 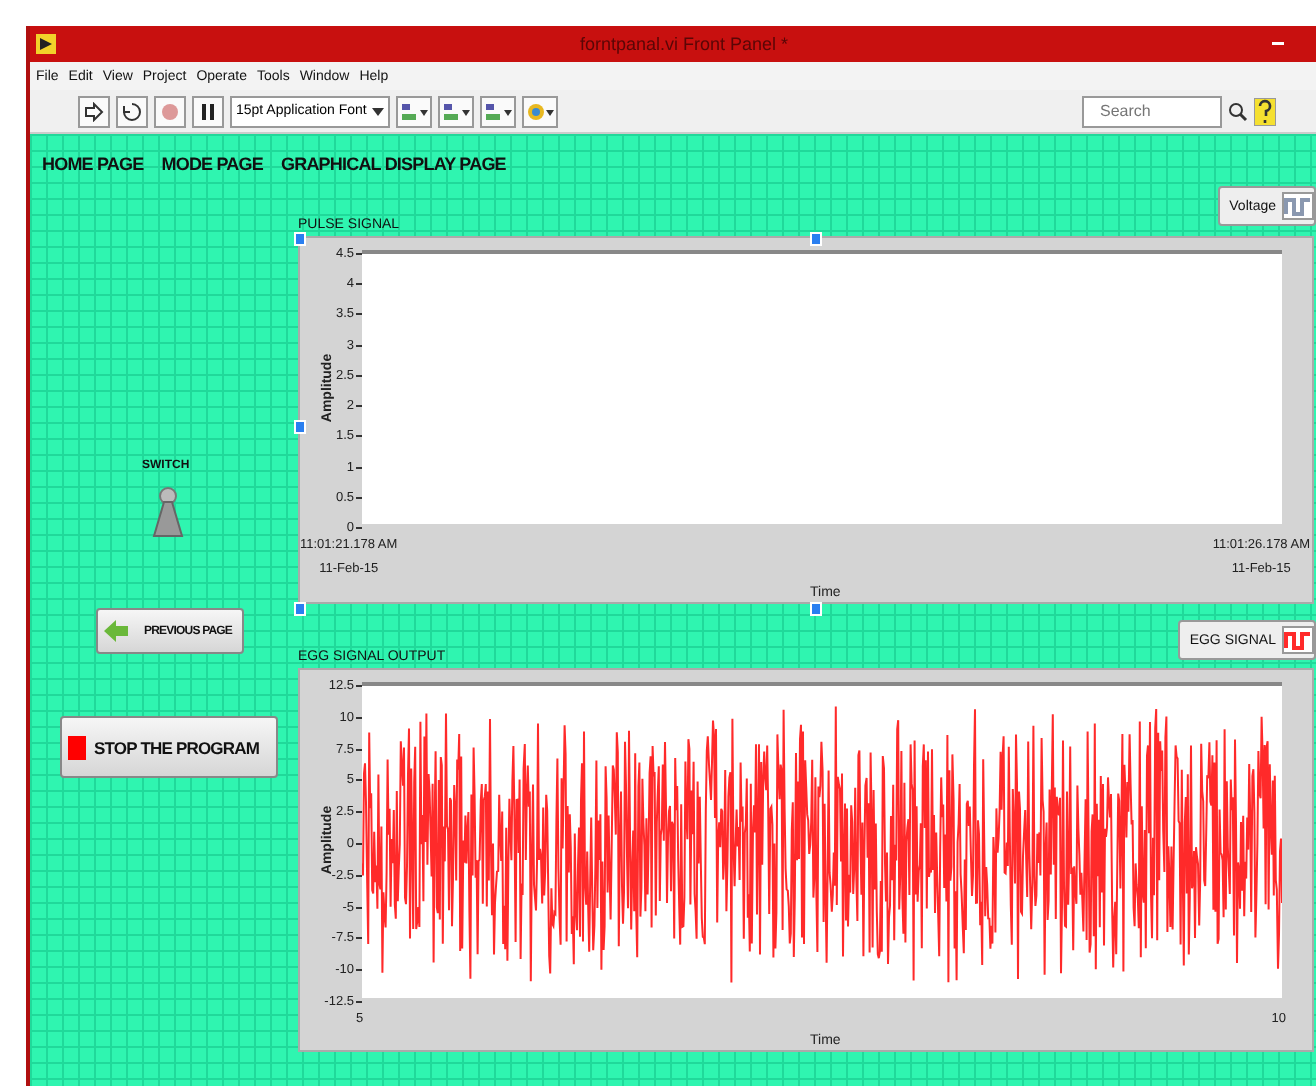 I want to click on pause-button, so click(x=208, y=111).